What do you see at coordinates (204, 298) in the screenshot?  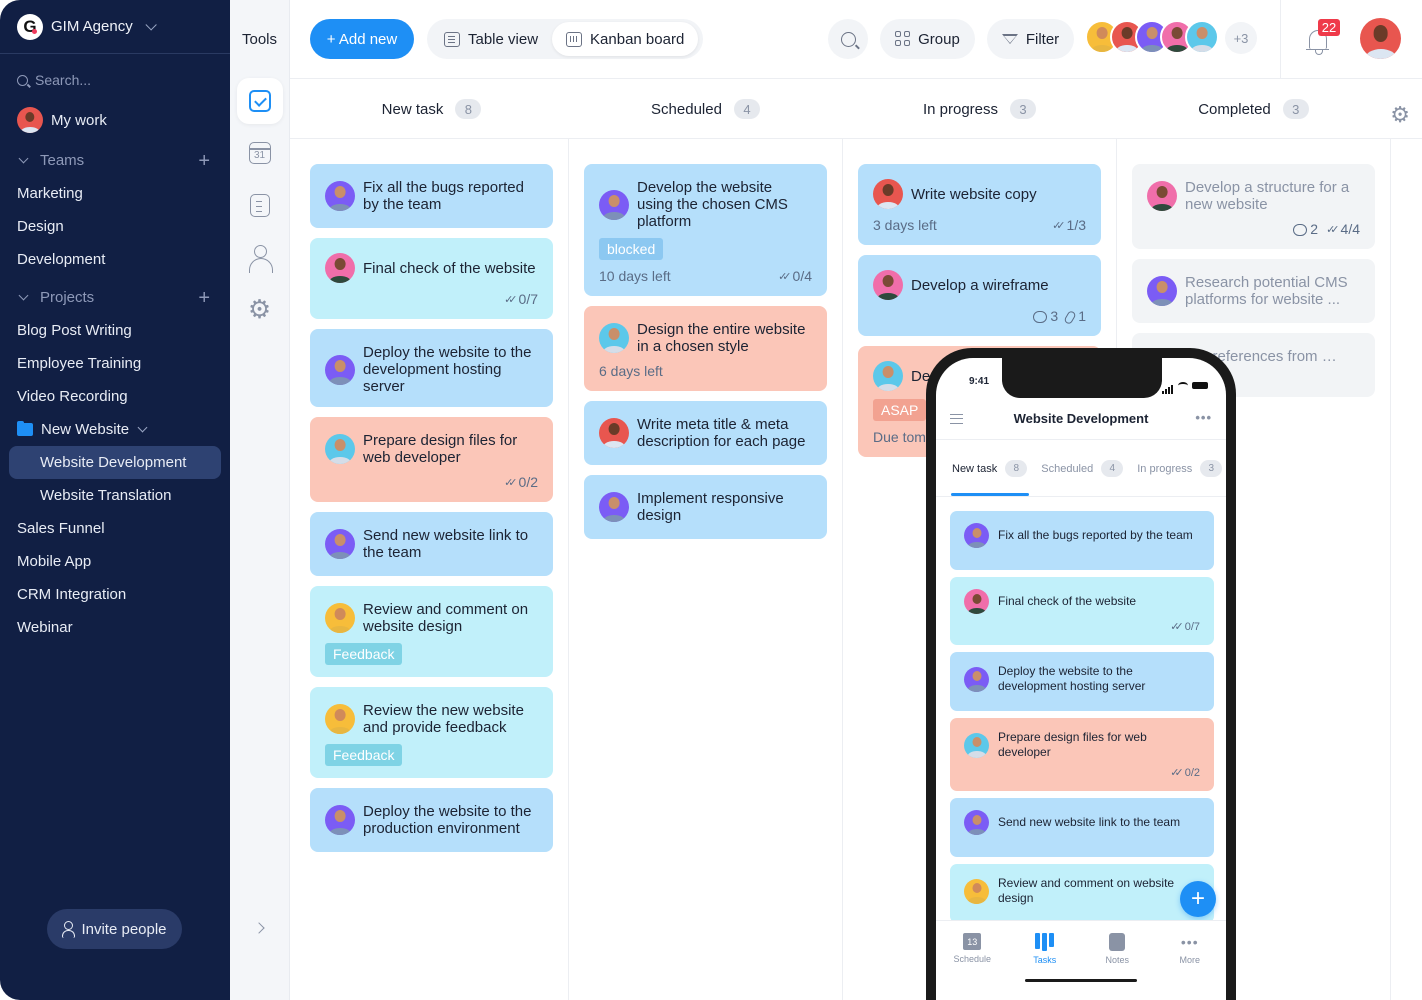 I see `add-project-icon: +` at bounding box center [204, 298].